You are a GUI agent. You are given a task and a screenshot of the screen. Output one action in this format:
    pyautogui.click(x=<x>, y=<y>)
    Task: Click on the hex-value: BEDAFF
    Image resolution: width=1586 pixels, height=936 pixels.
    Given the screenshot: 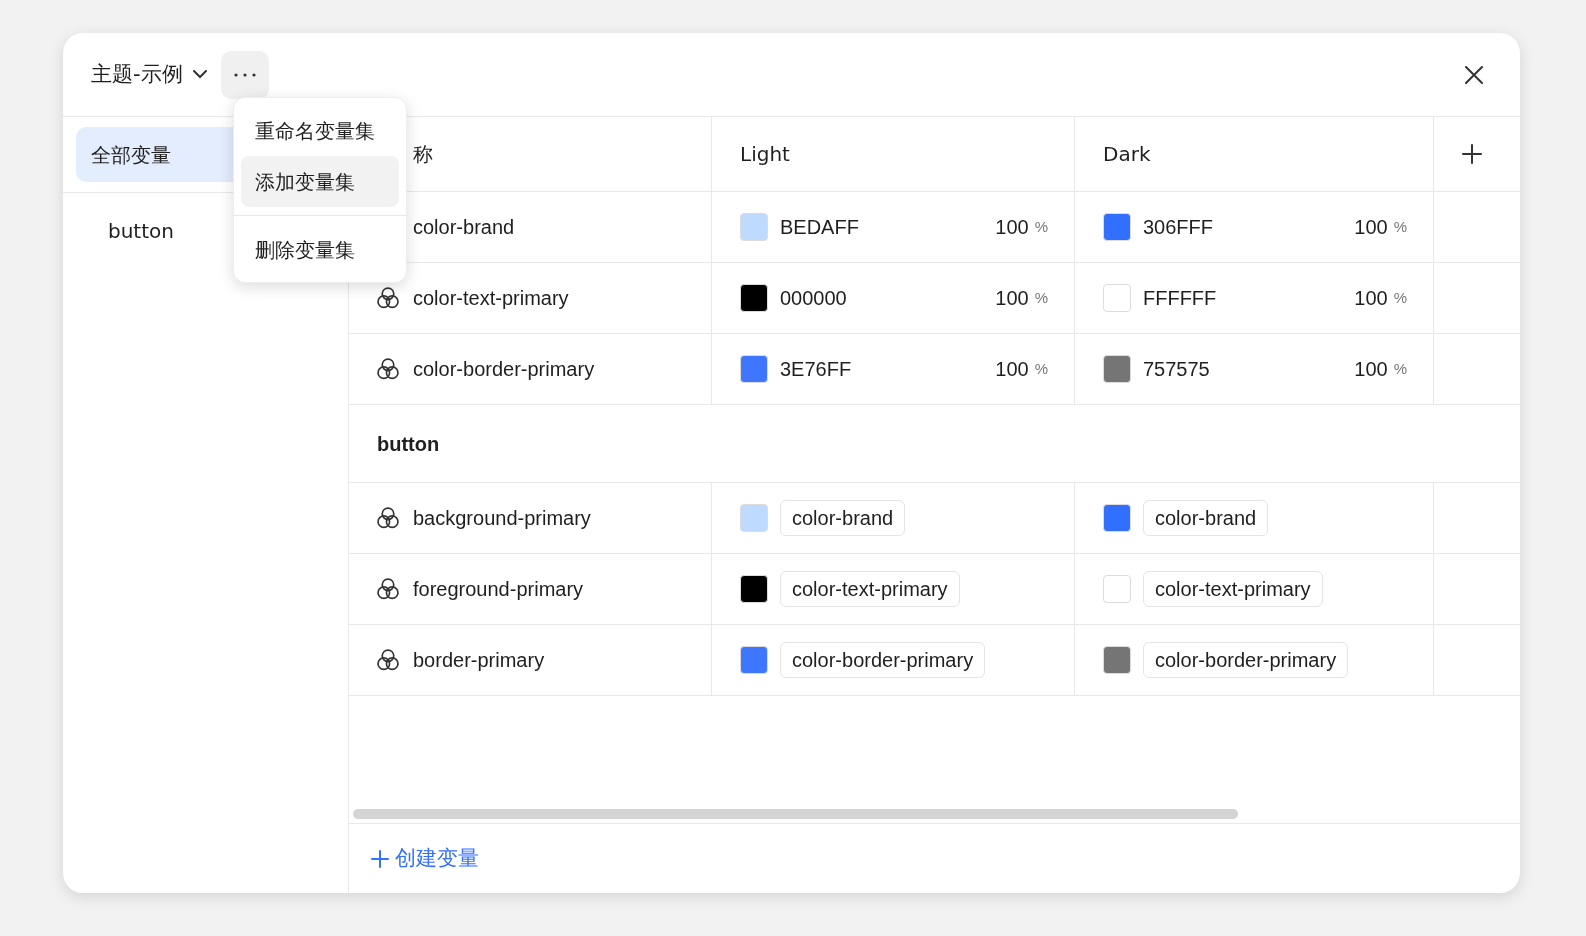 What is the action you would take?
    pyautogui.click(x=820, y=227)
    